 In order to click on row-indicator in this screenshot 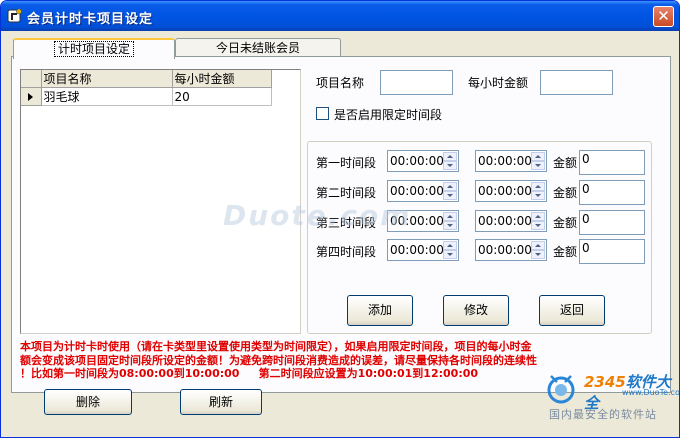, I will do `click(31, 96)`.